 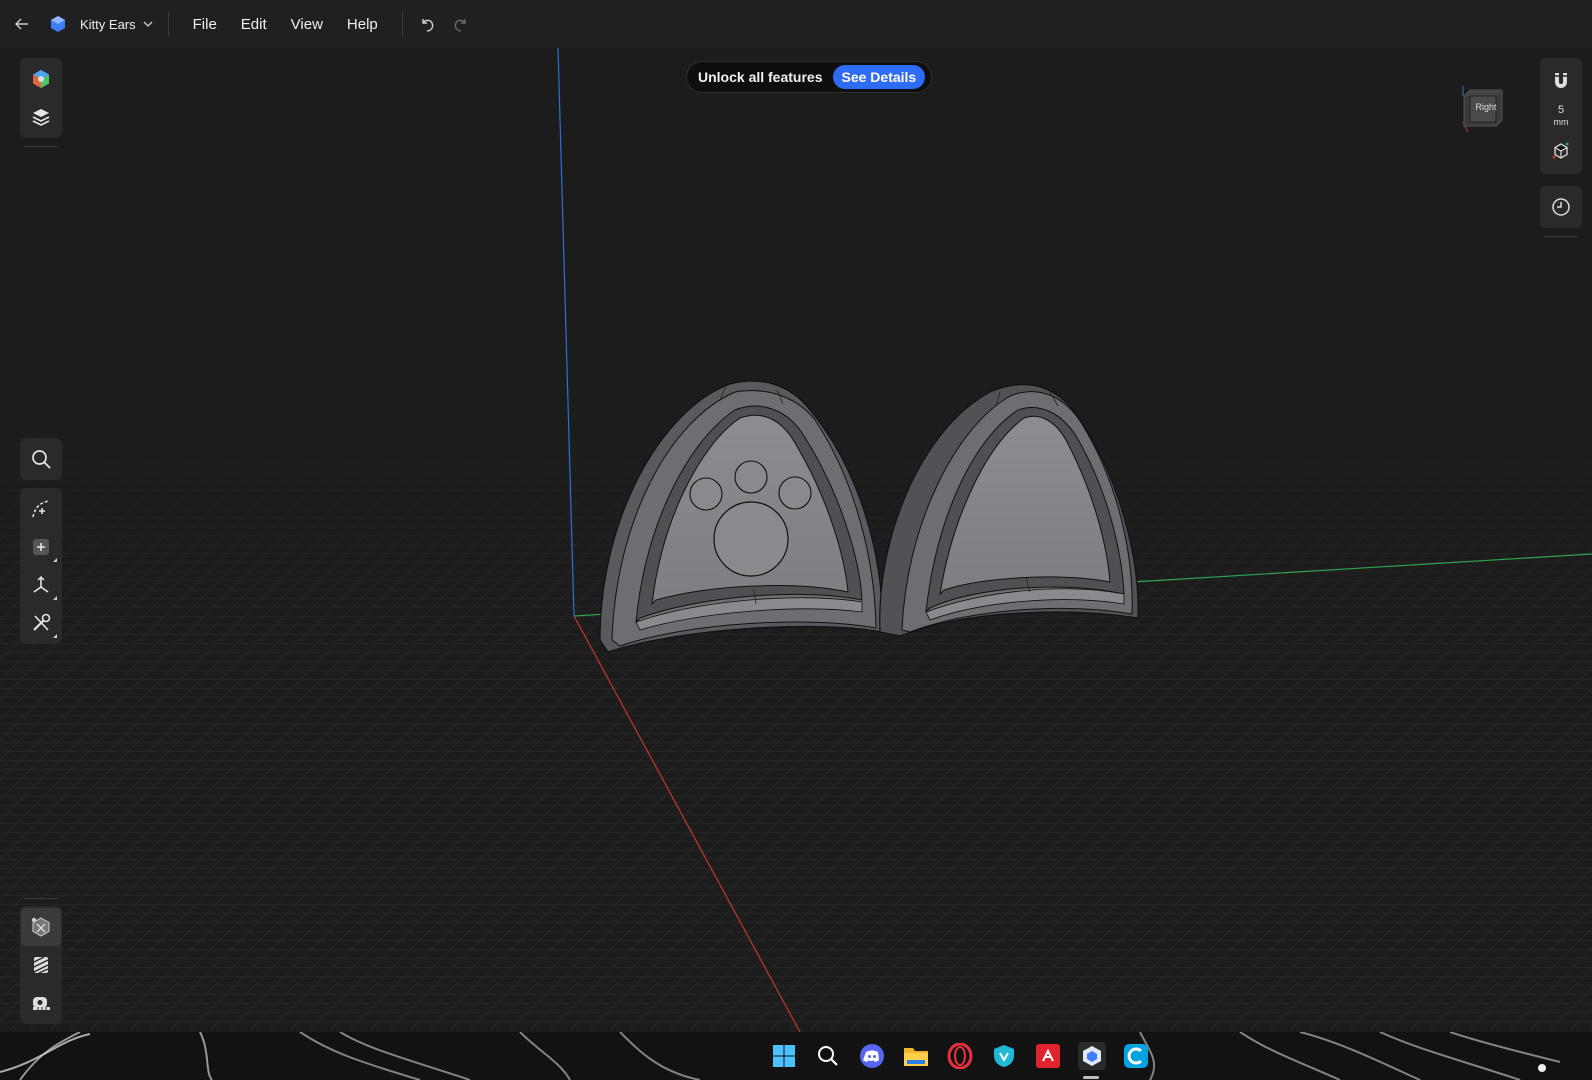 I want to click on snap-magnet-icon, so click(x=1561, y=81).